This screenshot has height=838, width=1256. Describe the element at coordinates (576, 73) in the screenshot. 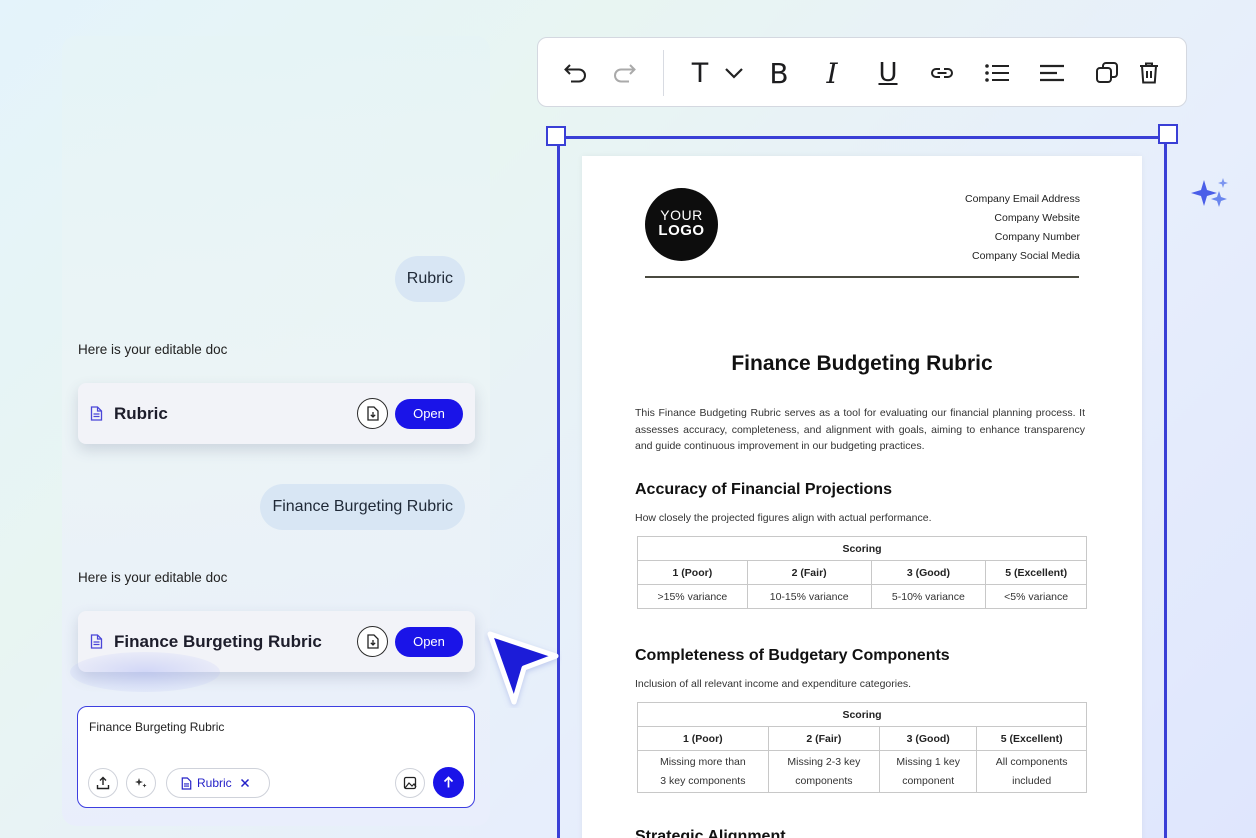

I see `undo-icon` at that location.